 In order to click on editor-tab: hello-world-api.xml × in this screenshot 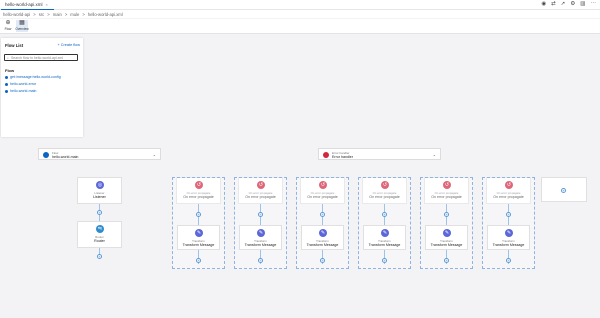, I will do `click(27, 5)`.